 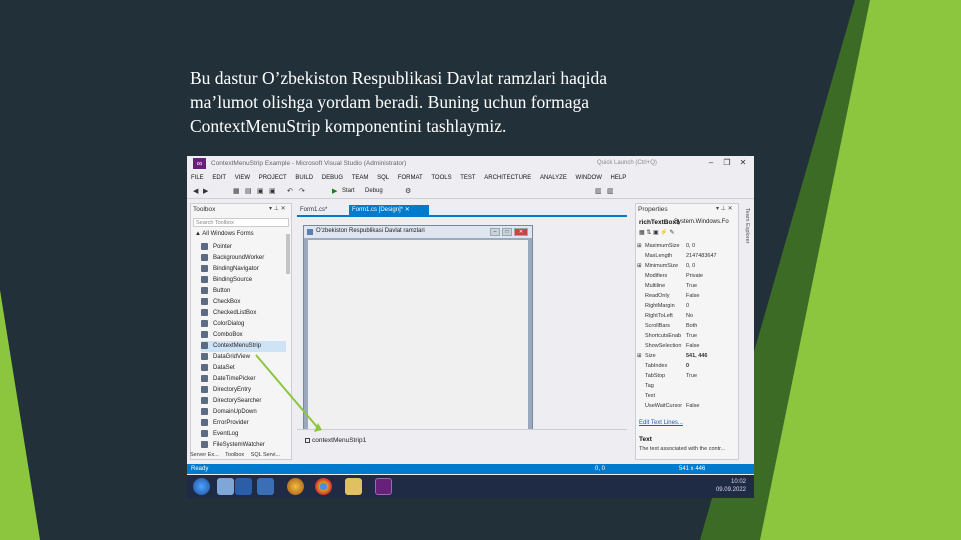 I want to click on arrow-line, so click(x=287, y=391).